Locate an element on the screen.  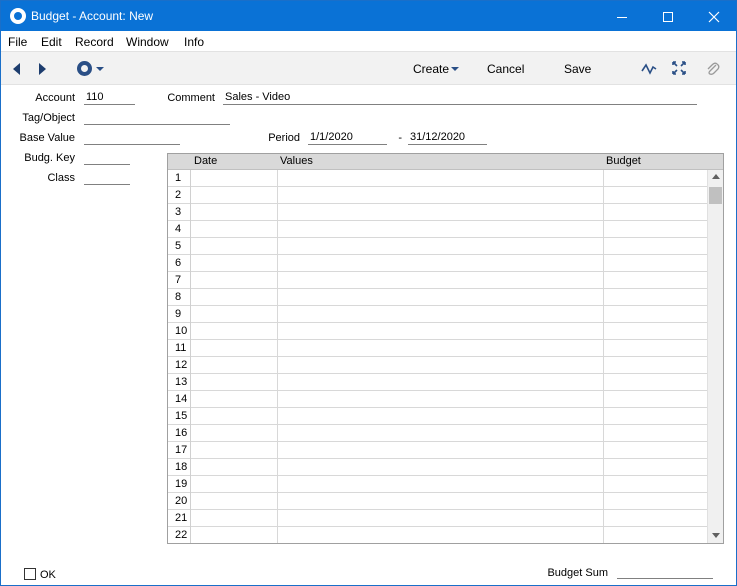
vertical-scrollbar is located at coordinates (715, 356).